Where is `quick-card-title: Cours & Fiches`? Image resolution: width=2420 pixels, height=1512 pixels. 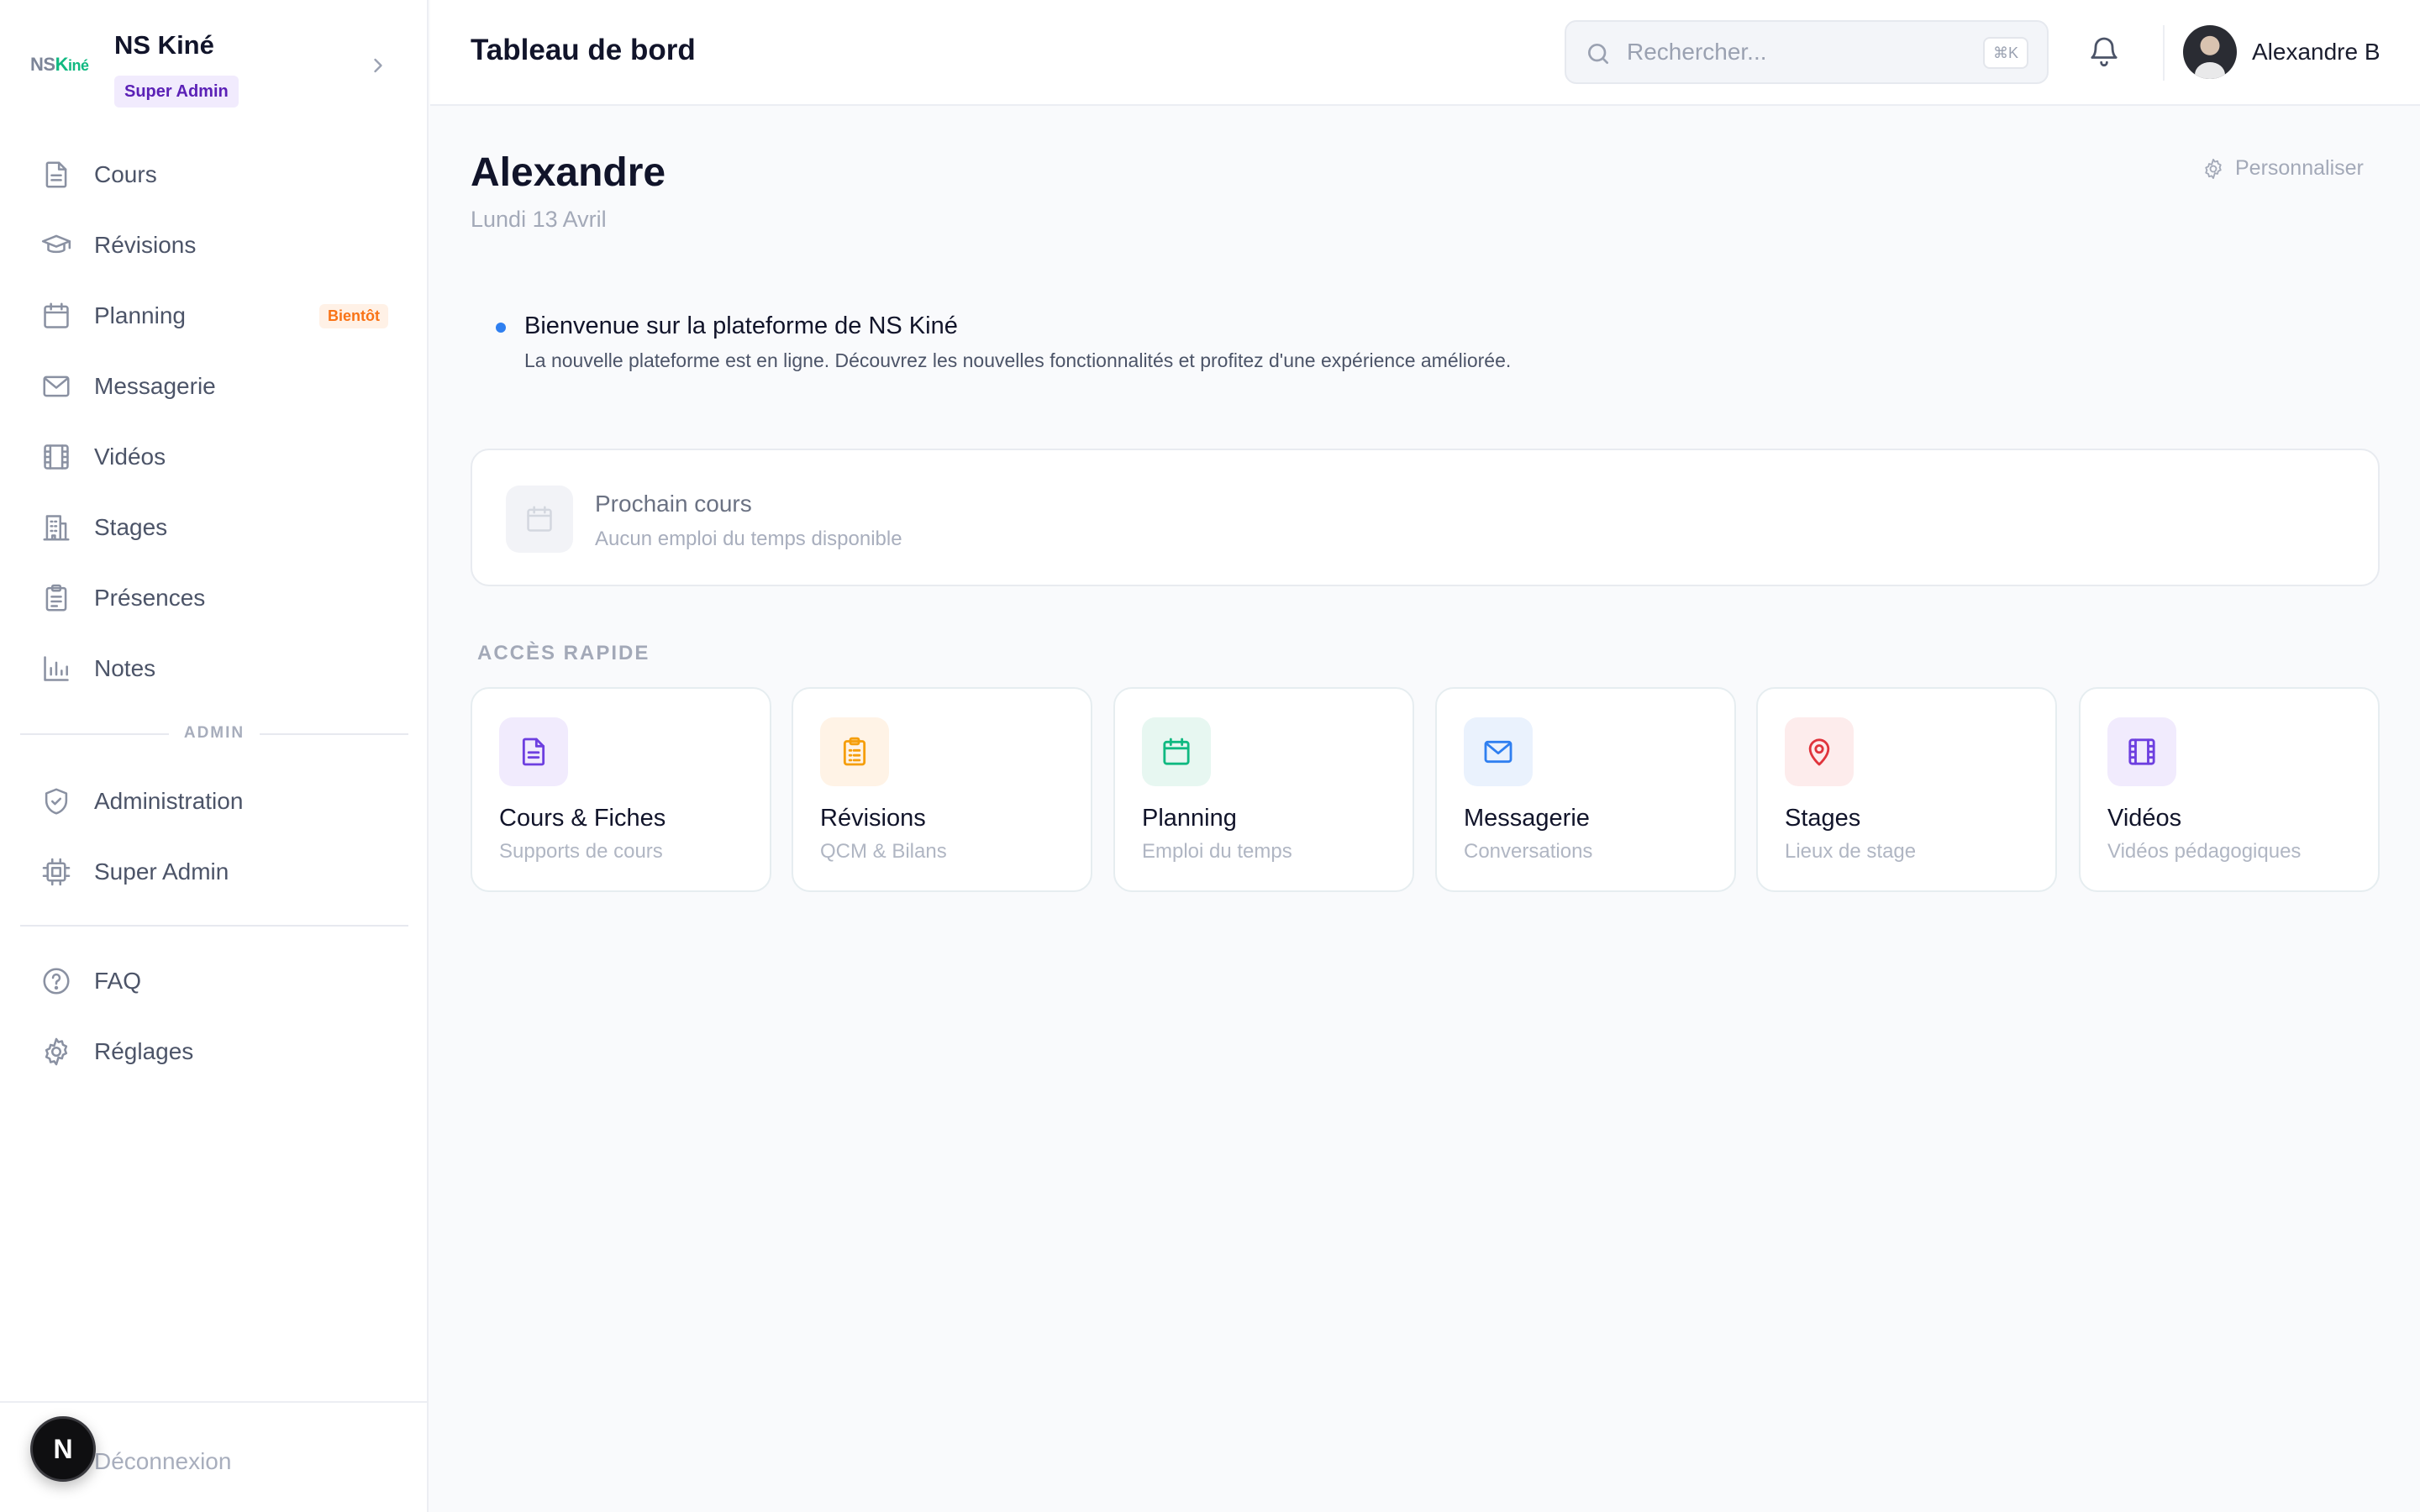
quick-card-title: Cours & Fiches is located at coordinates (582, 818).